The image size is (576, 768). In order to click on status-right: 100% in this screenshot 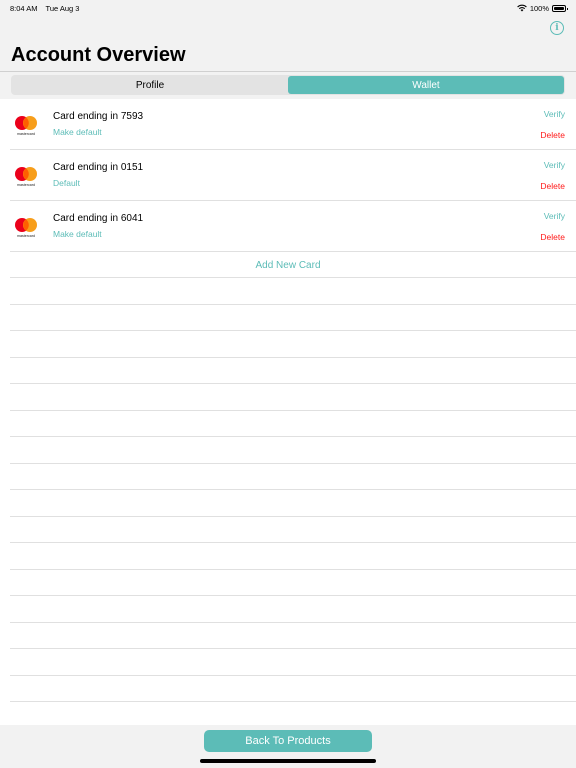, I will do `click(542, 8)`.